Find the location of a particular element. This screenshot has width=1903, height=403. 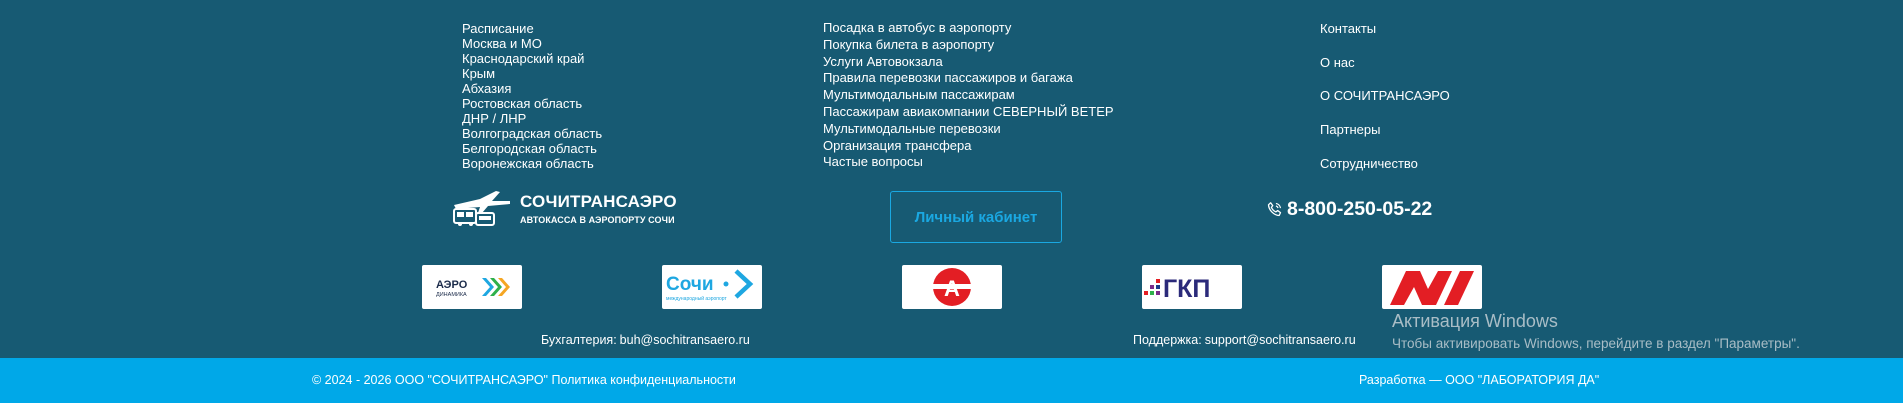

footer-link-about: О нас is located at coordinates (1385, 63).